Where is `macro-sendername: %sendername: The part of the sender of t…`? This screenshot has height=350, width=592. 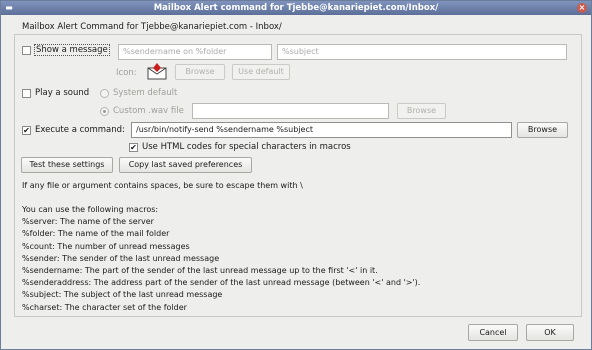 macro-sendername: %sendername: The part of the sender of t… is located at coordinates (200, 270).